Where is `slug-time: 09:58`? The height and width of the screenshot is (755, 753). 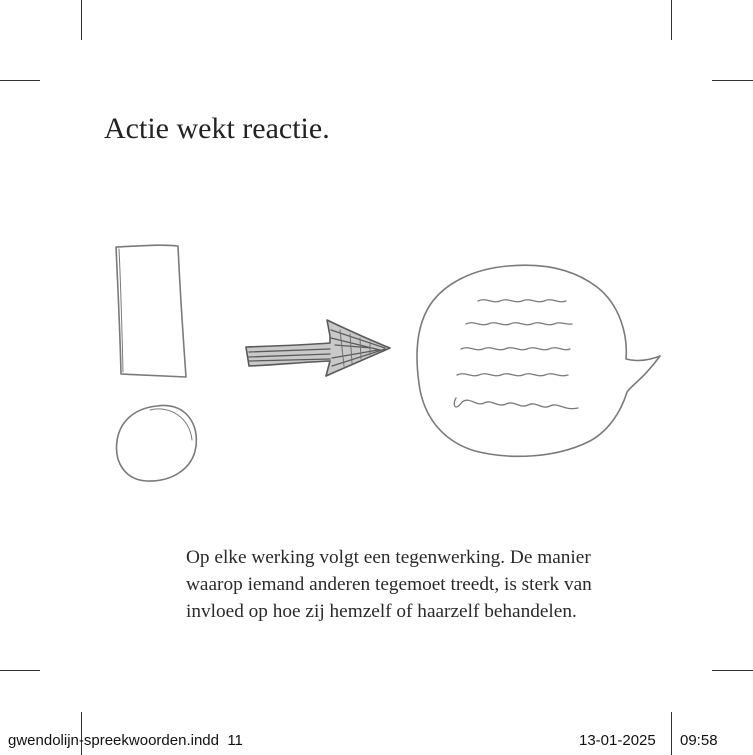 slug-time: 09:58 is located at coordinates (699, 740).